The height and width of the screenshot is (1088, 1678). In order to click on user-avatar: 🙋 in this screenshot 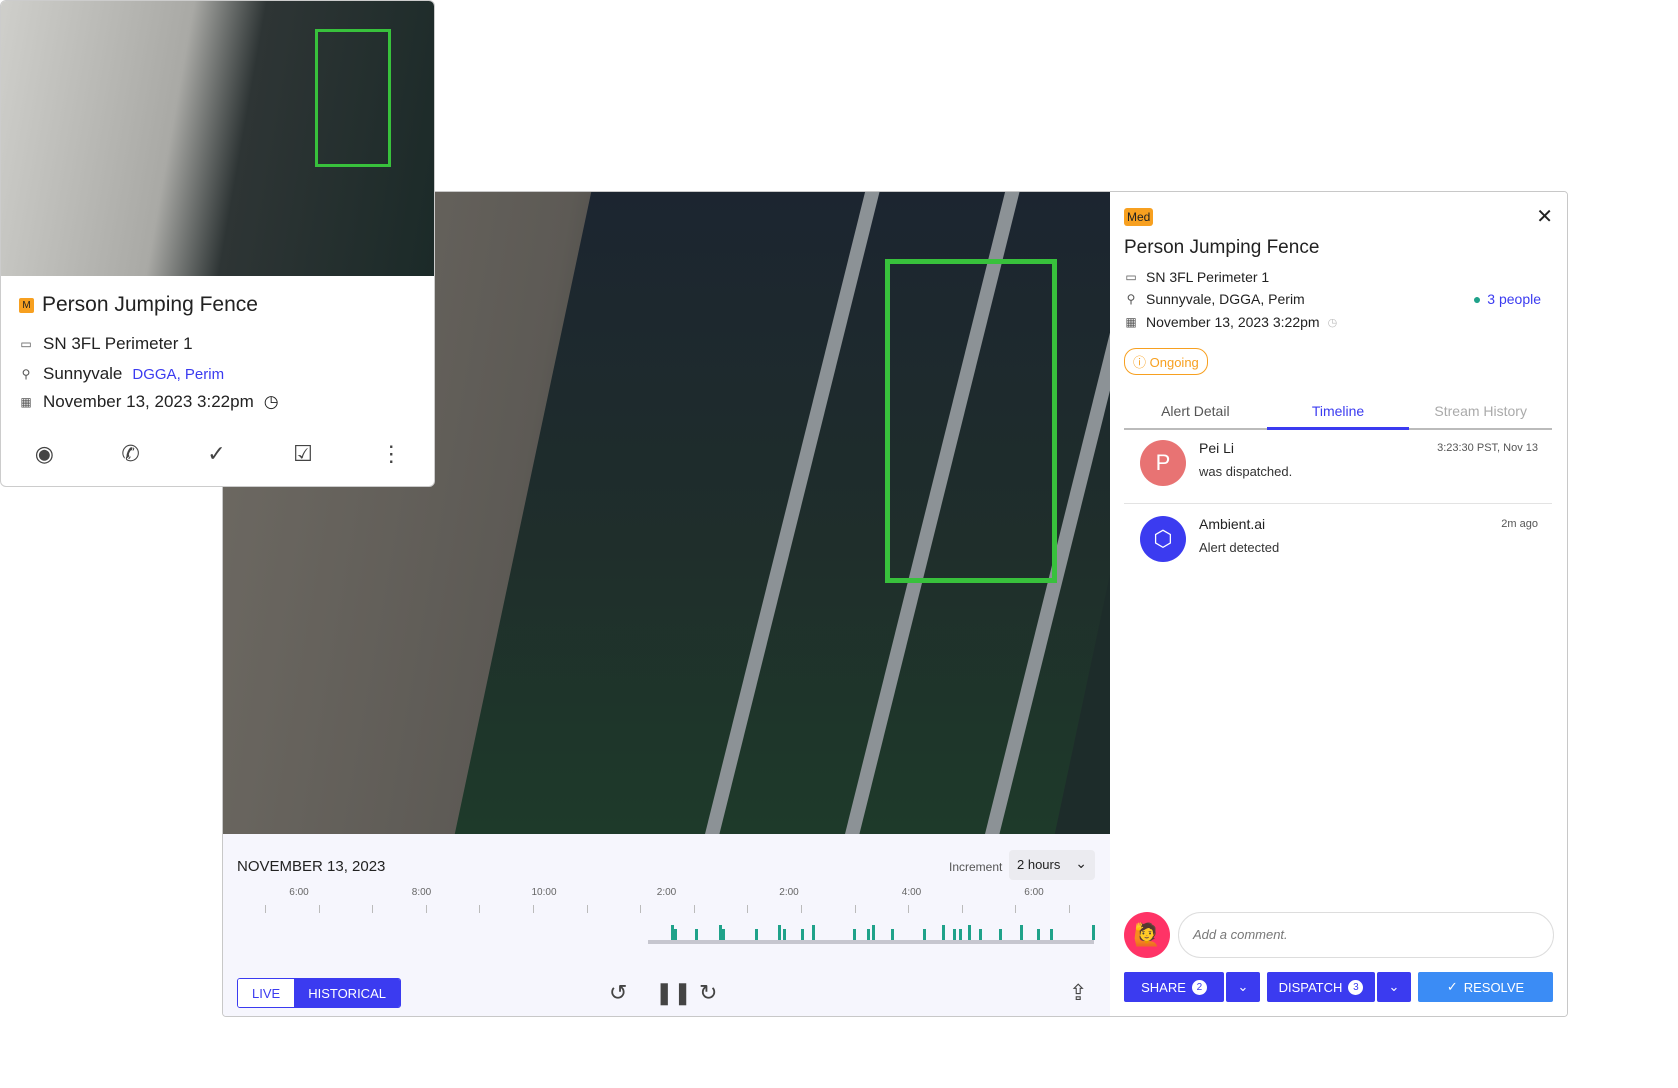, I will do `click(1147, 935)`.